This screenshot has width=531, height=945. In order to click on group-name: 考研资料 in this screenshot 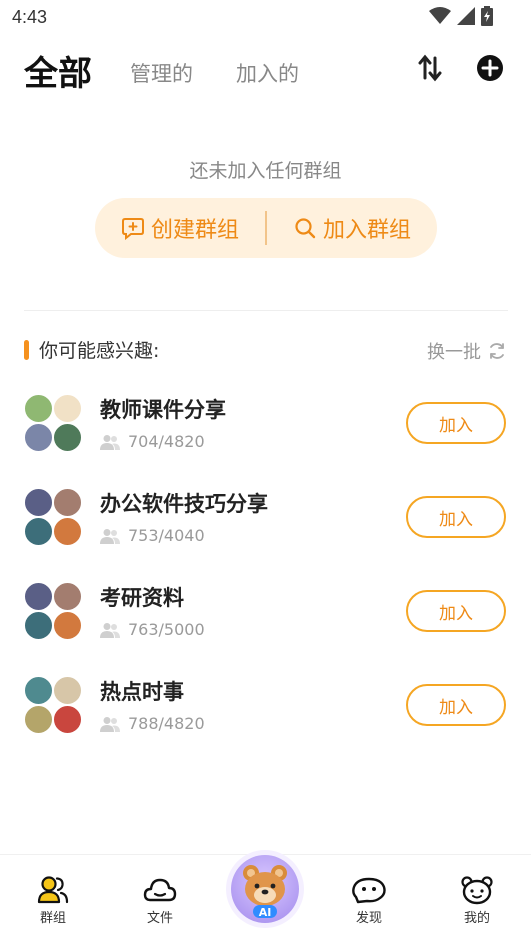, I will do `click(142, 598)`.